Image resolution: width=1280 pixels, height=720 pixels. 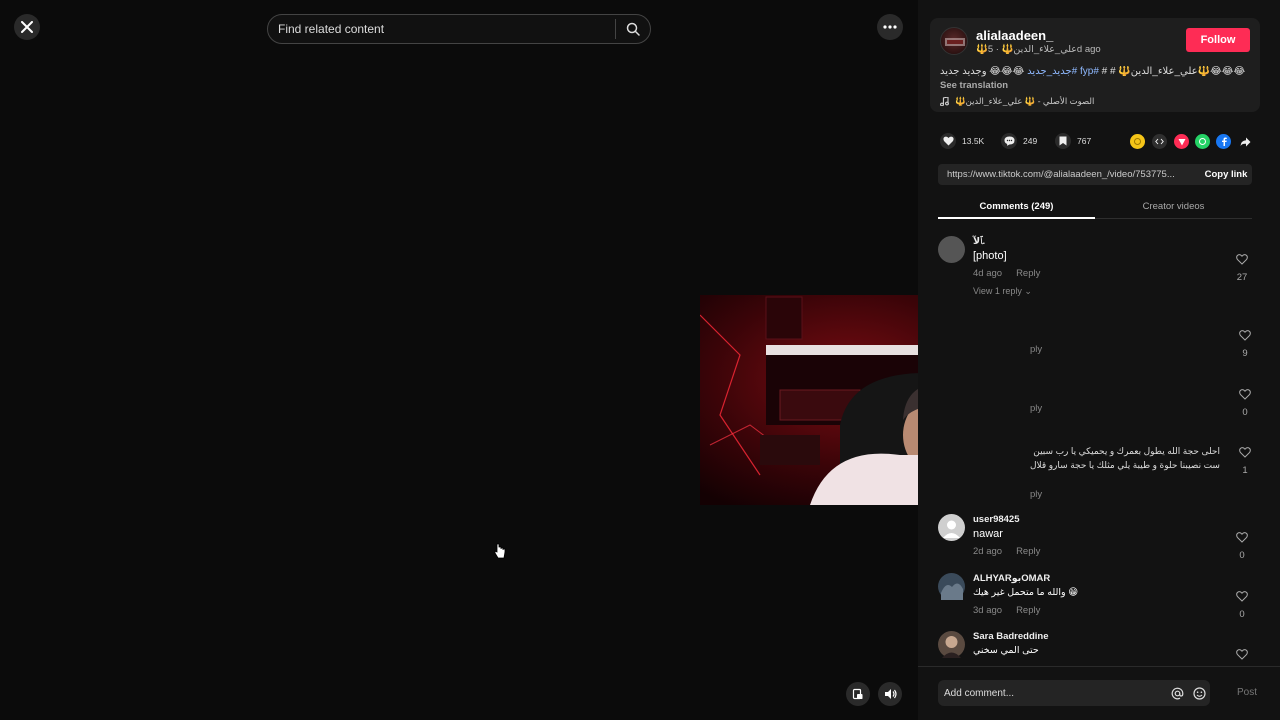 I want to click on heart-icon, so click(x=948, y=141).